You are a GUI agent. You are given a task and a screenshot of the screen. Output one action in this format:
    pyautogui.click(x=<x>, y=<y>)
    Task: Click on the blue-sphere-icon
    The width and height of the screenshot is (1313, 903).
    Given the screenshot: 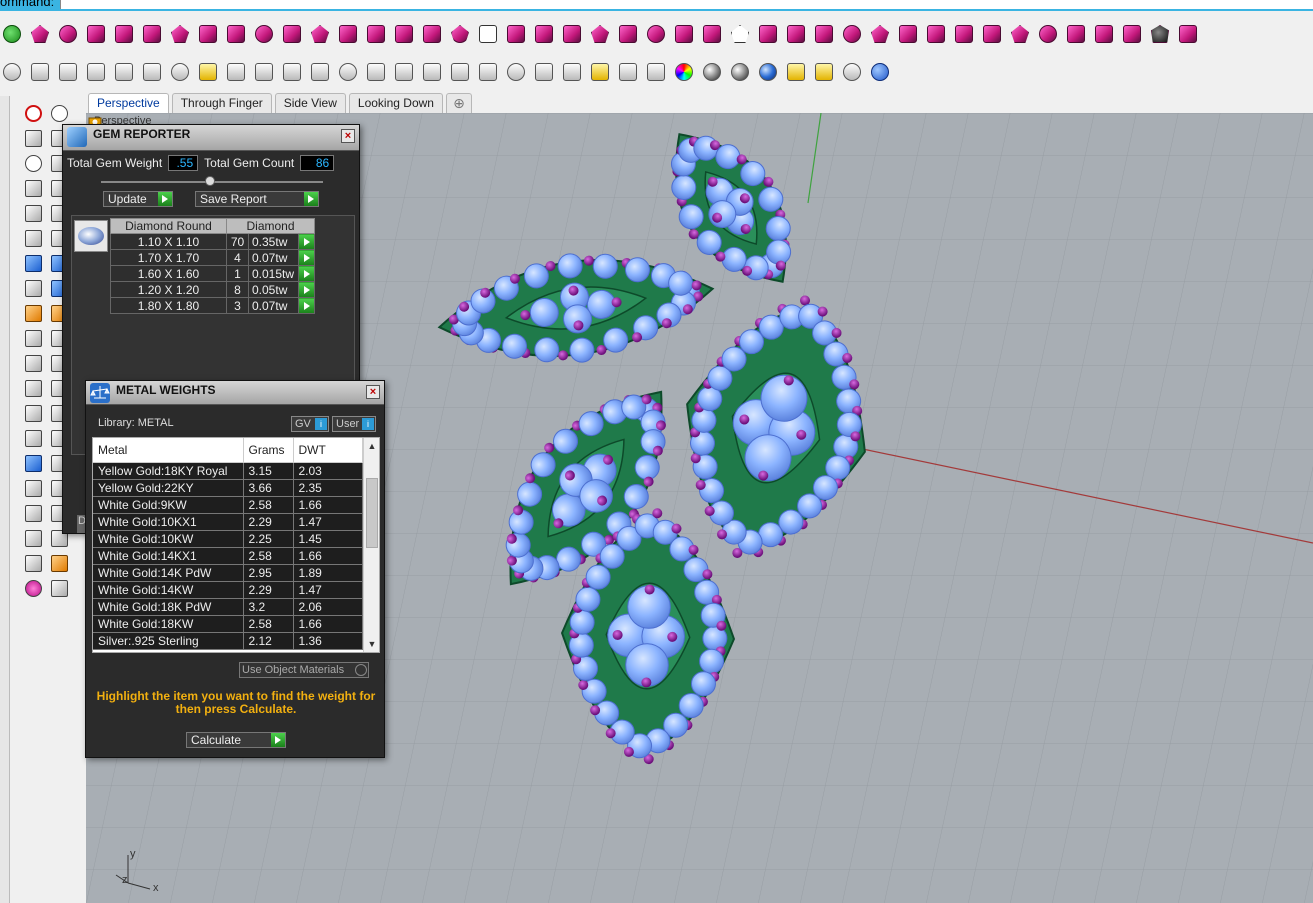 What is the action you would take?
    pyautogui.click(x=768, y=72)
    